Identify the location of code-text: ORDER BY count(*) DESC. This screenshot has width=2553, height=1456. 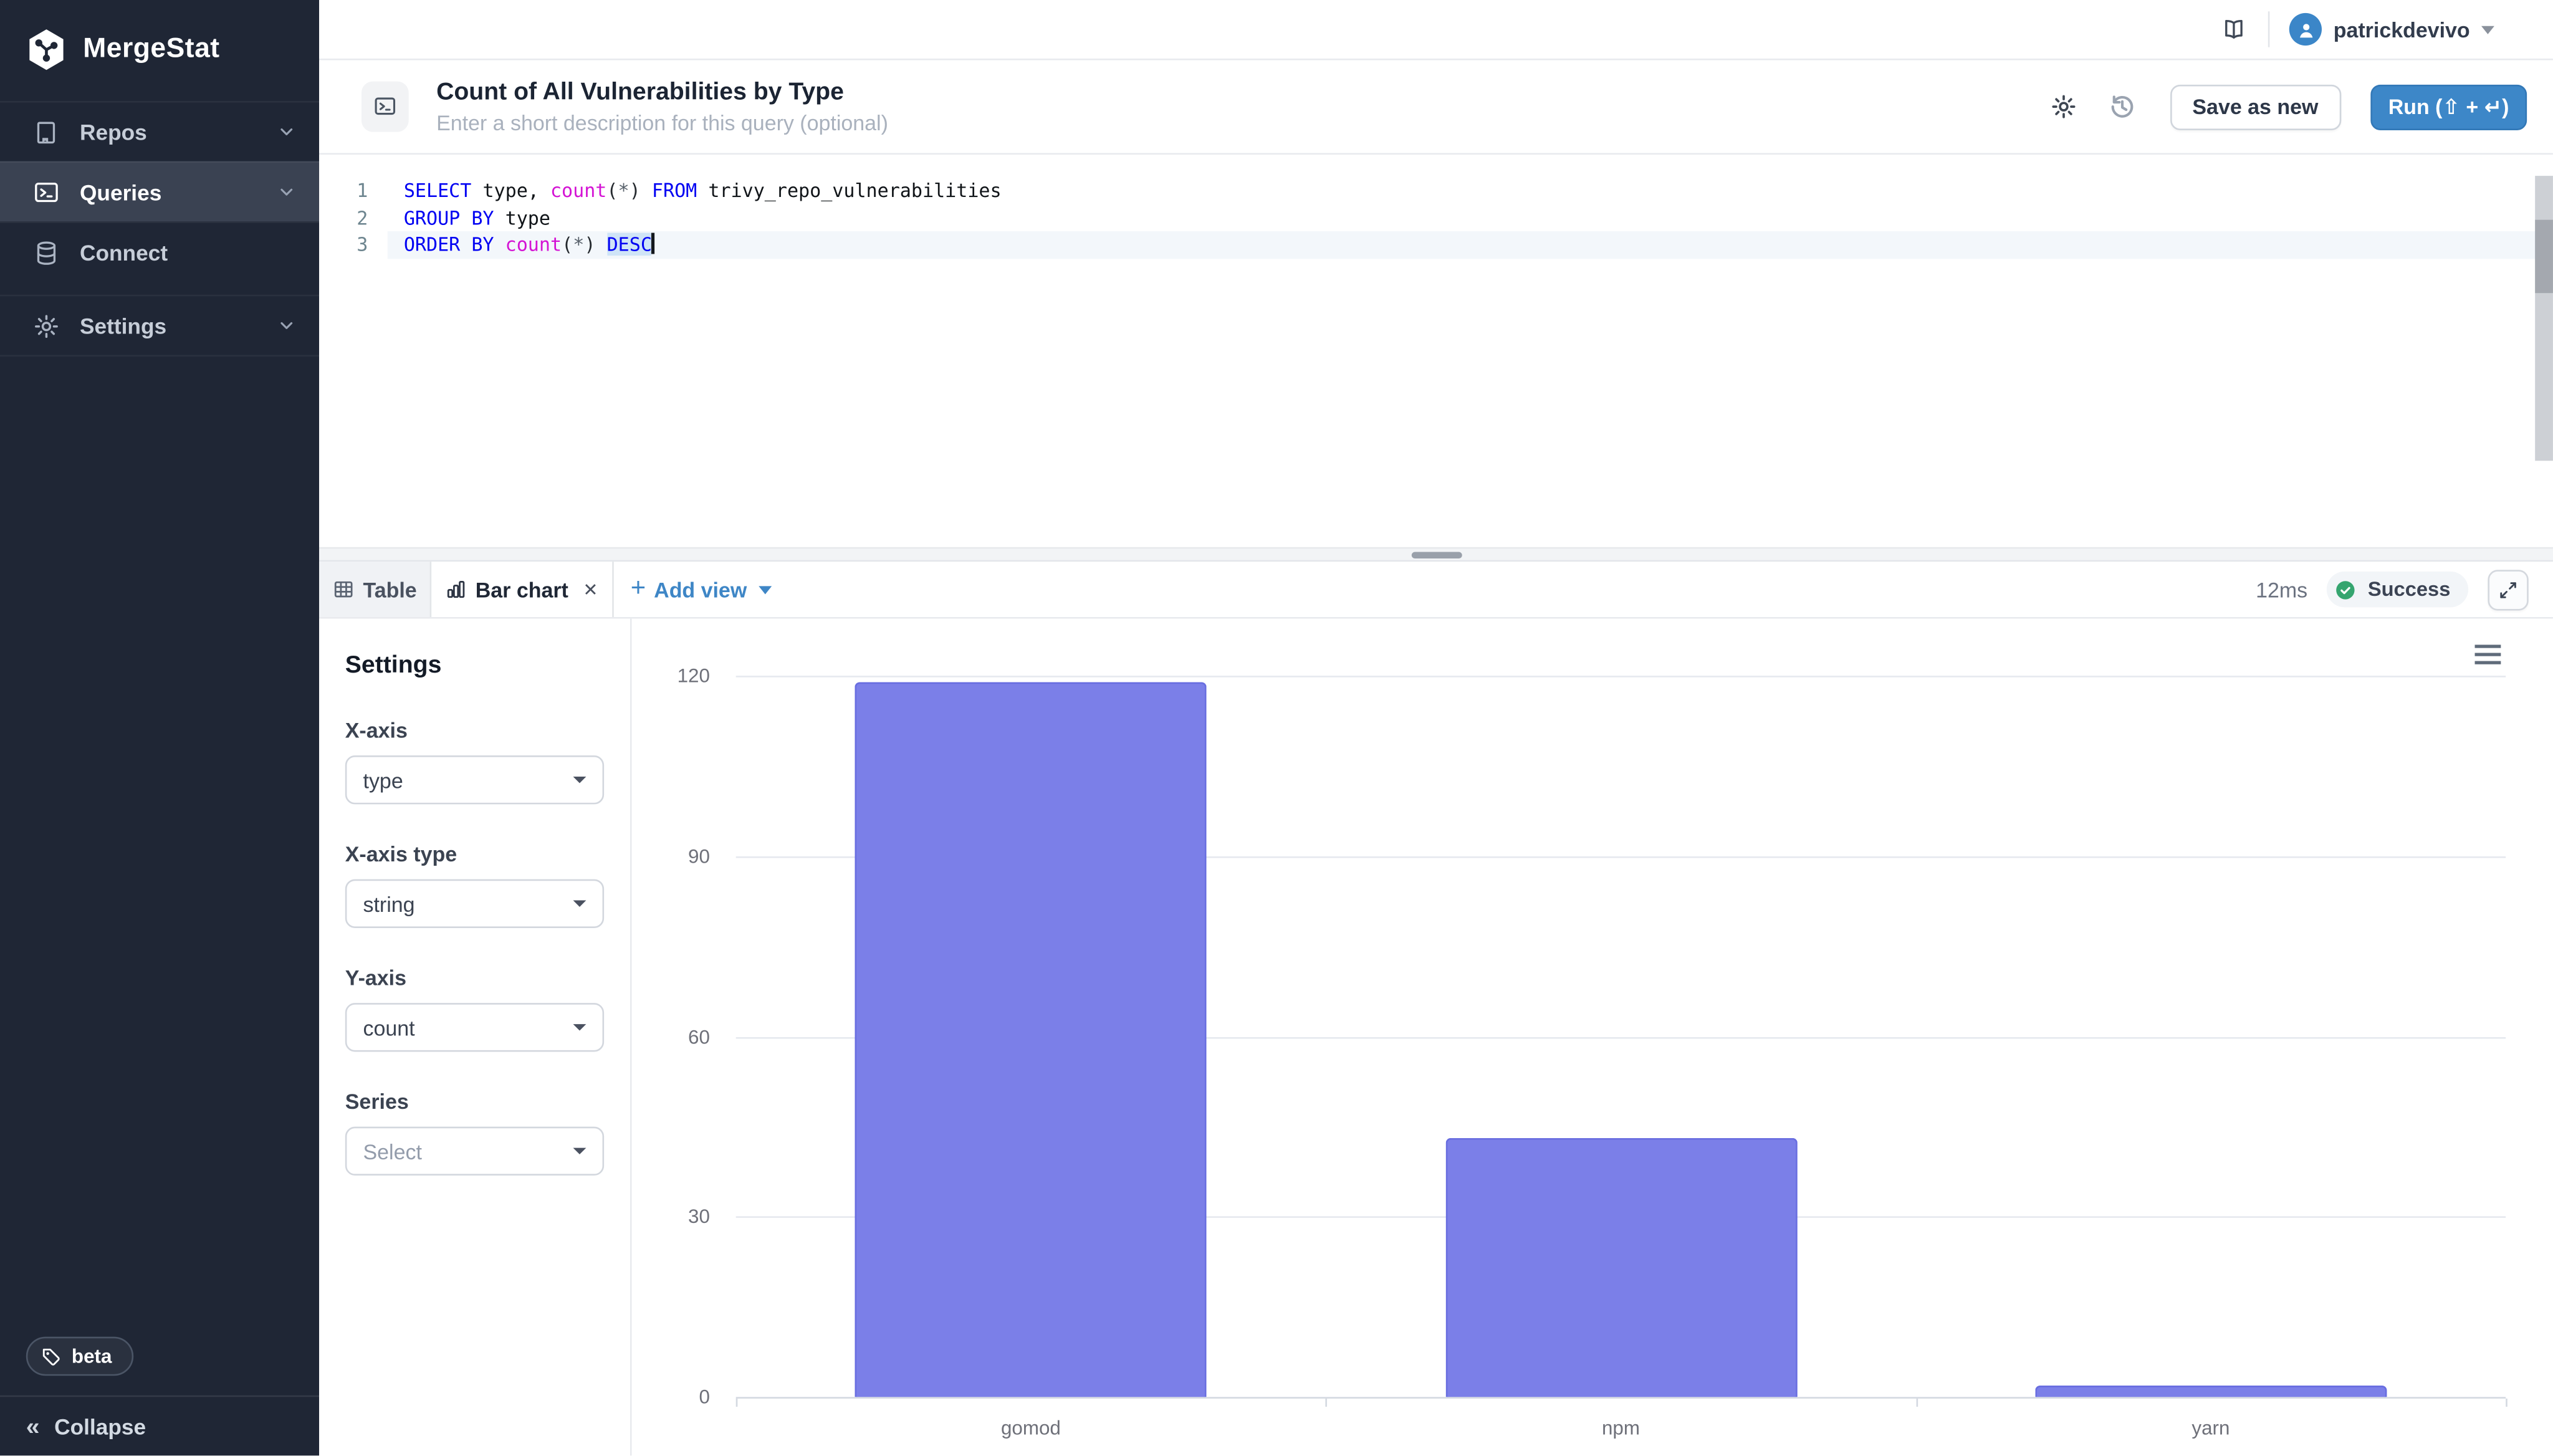
(1470, 245).